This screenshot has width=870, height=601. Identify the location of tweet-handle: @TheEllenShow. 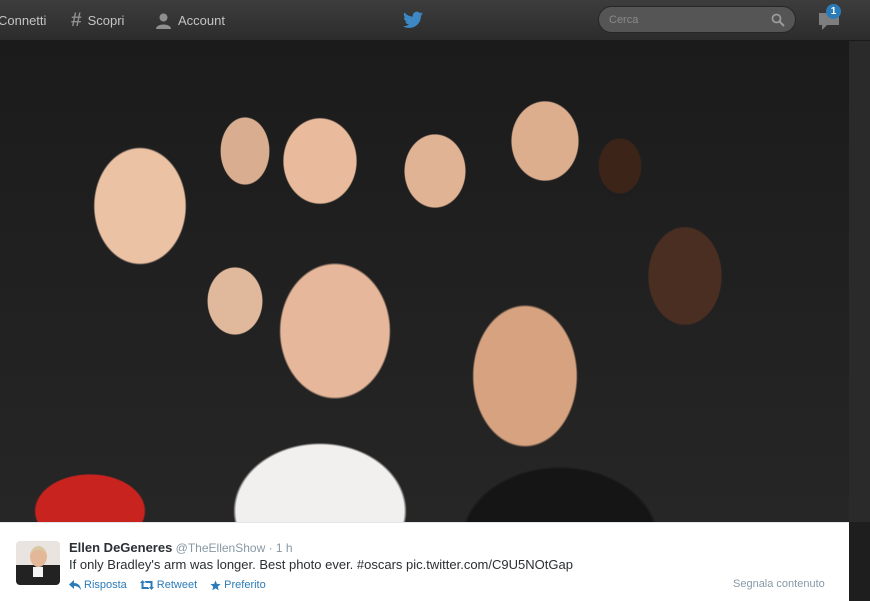
(221, 548).